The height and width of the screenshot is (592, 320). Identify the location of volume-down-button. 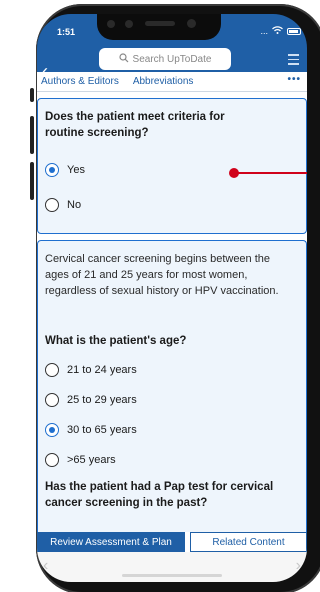
(32, 181).